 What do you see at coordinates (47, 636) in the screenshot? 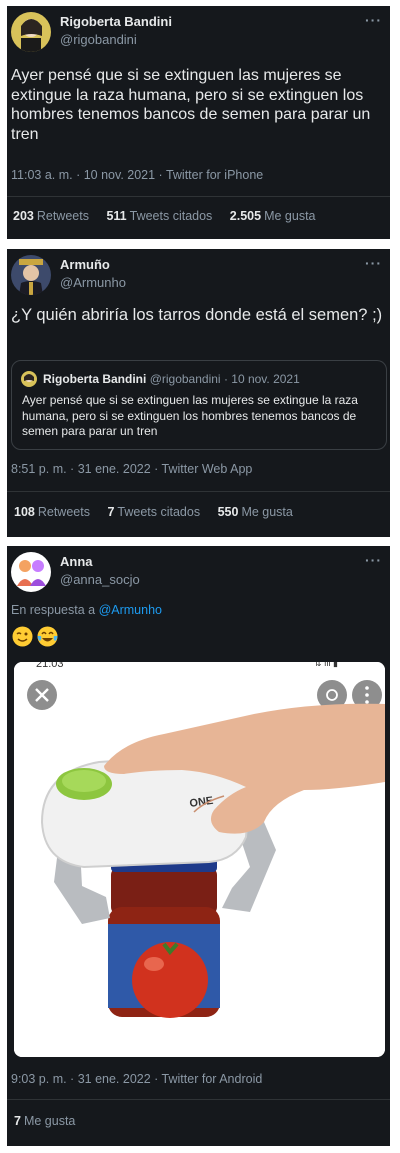
I see `tears-of-joy-emoji-icon` at bounding box center [47, 636].